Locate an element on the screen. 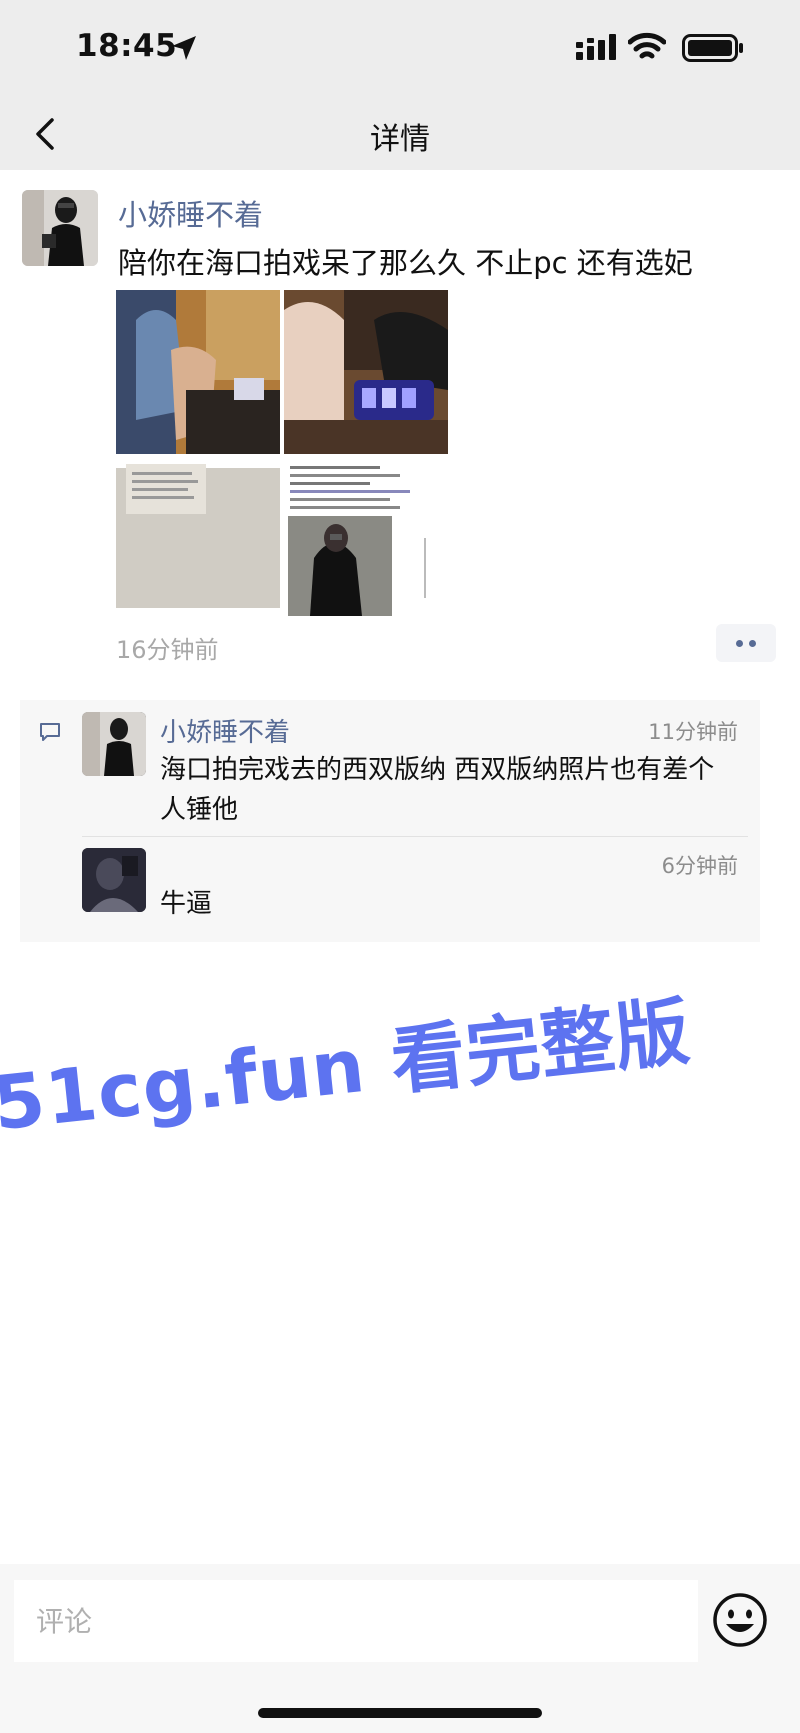 Image resolution: width=800 pixels, height=1733 pixels. more-dots-icon is located at coordinates (739, 643).